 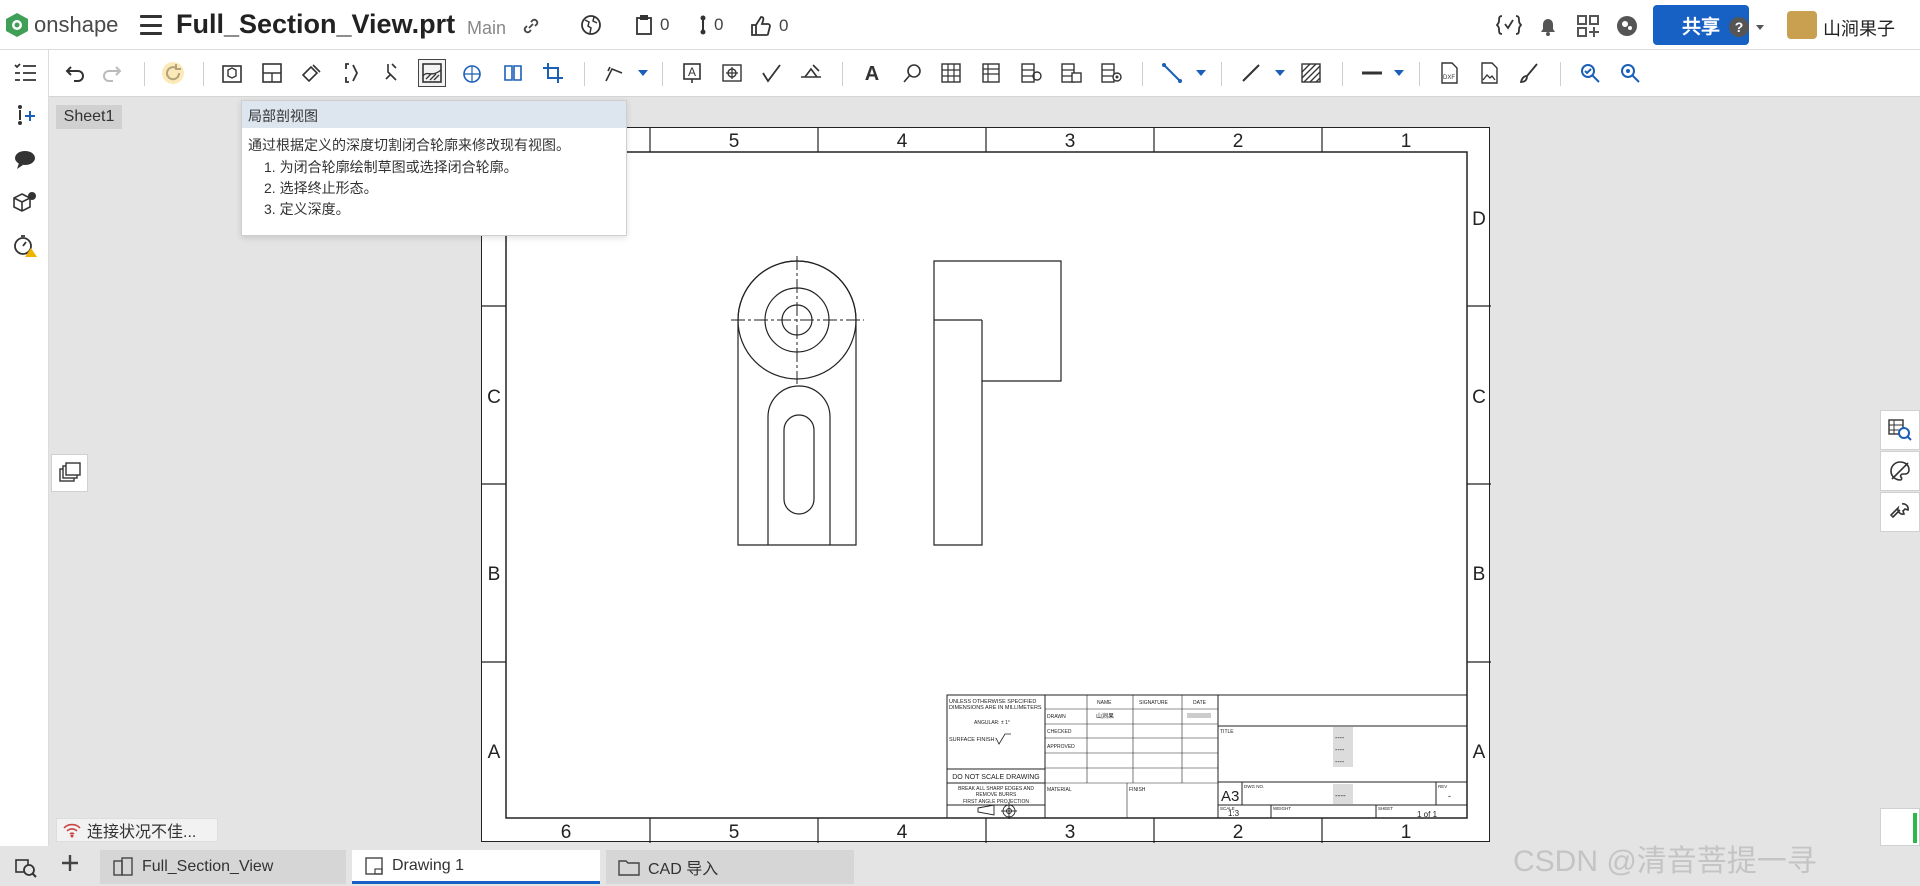 I want to click on zone-label-bottom: 6, so click(x=566, y=832).